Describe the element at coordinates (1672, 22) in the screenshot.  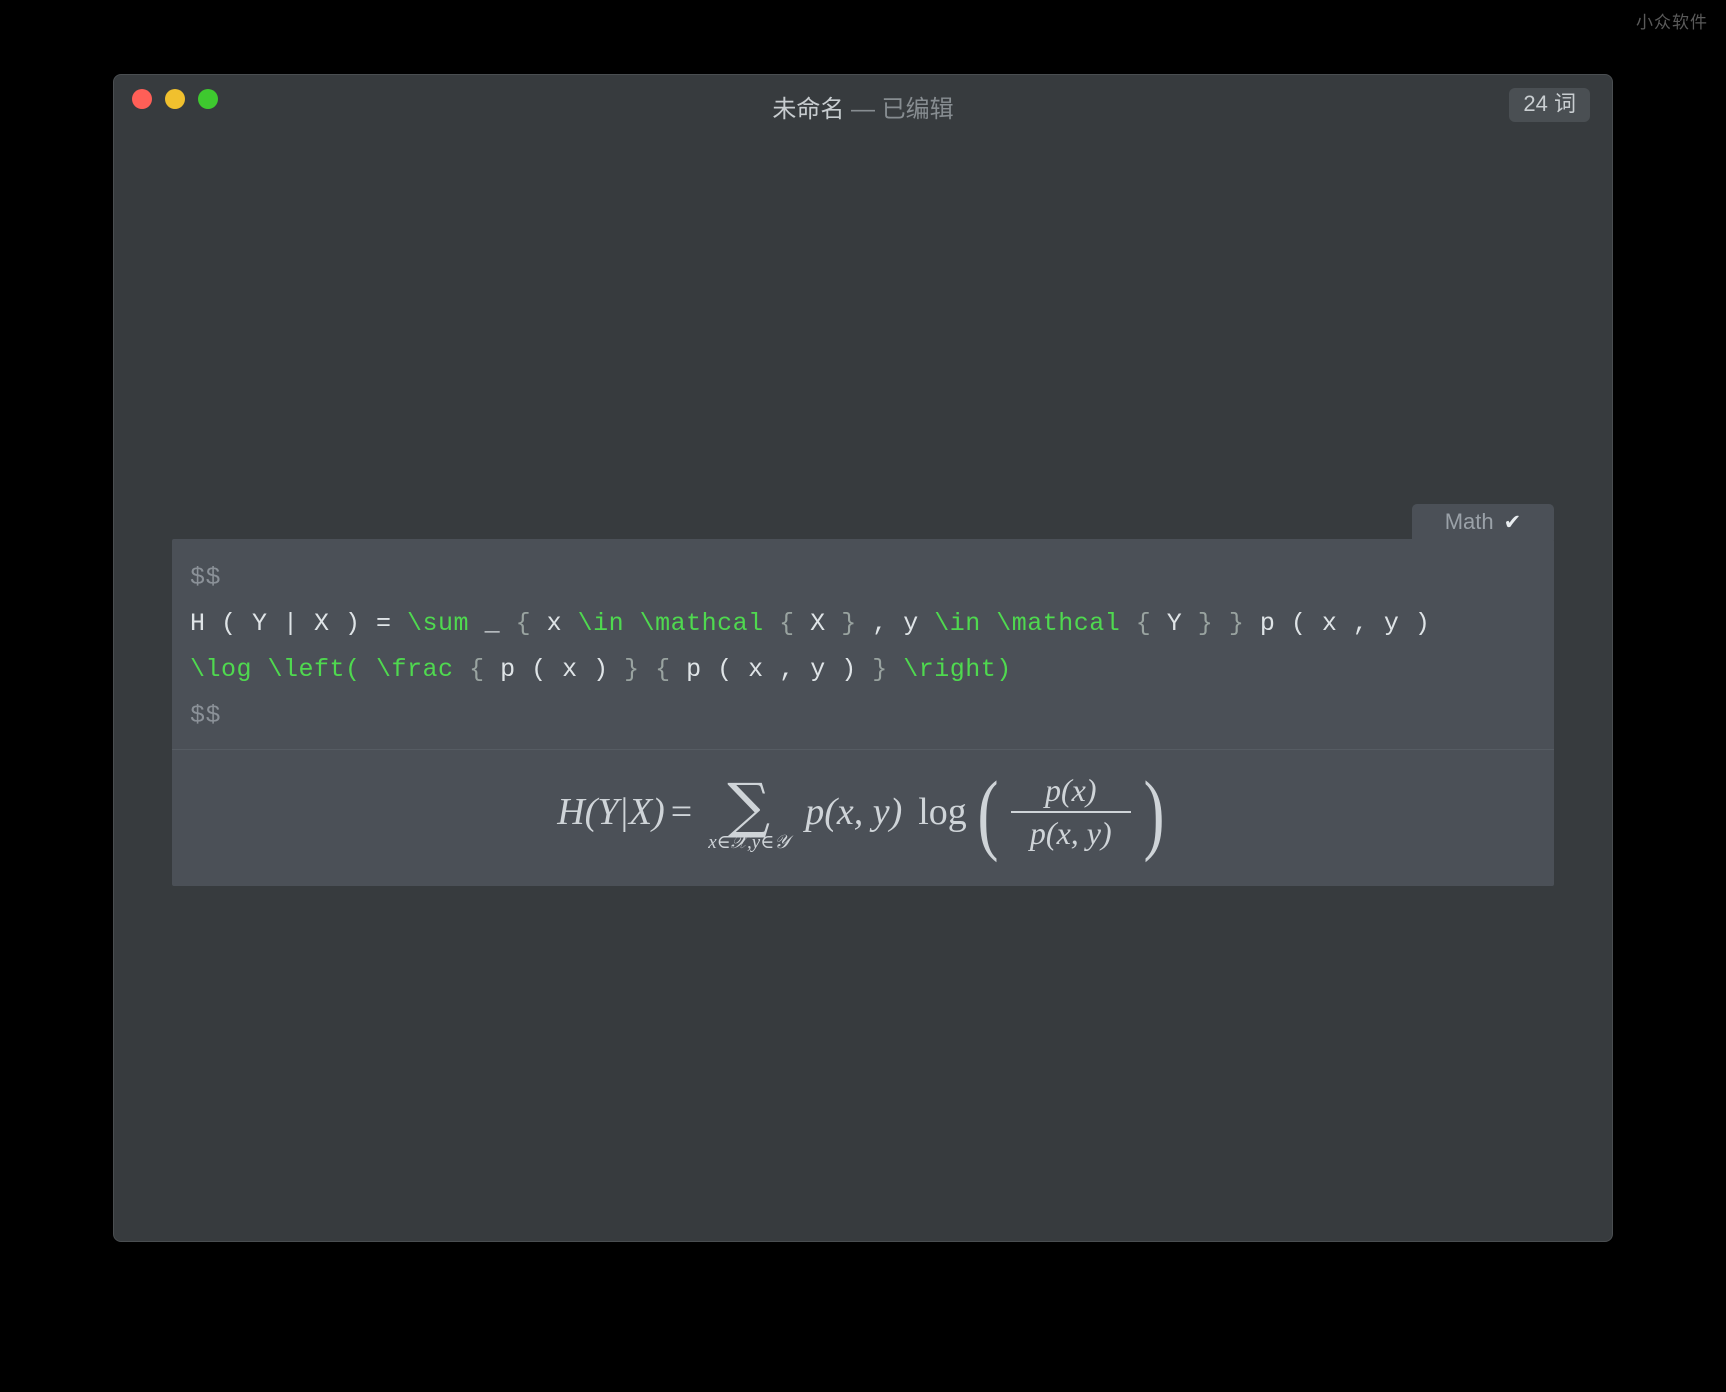
I see `site-watermark: 小众软件` at that location.